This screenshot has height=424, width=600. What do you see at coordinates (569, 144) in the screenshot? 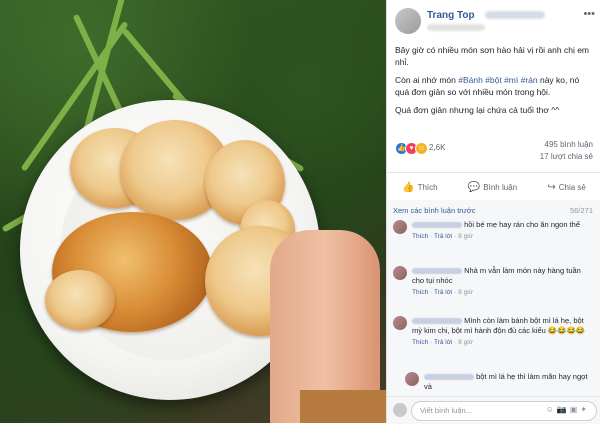
I see `comment-count: 495 bình luận` at bounding box center [569, 144].